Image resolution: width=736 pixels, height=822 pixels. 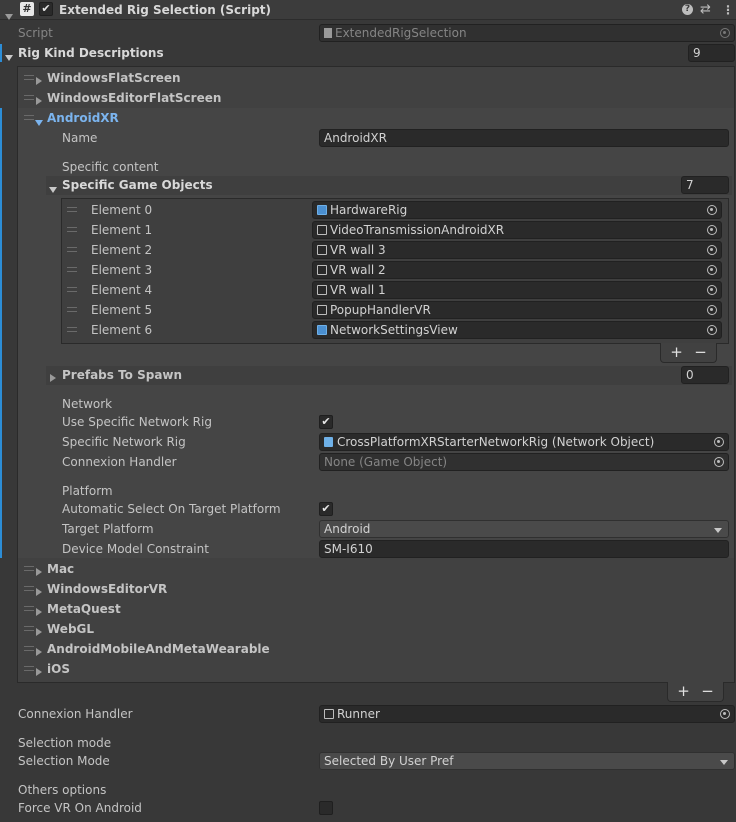 What do you see at coordinates (9, 57) in the screenshot?
I see `rig-kinds-foldout-icon` at bounding box center [9, 57].